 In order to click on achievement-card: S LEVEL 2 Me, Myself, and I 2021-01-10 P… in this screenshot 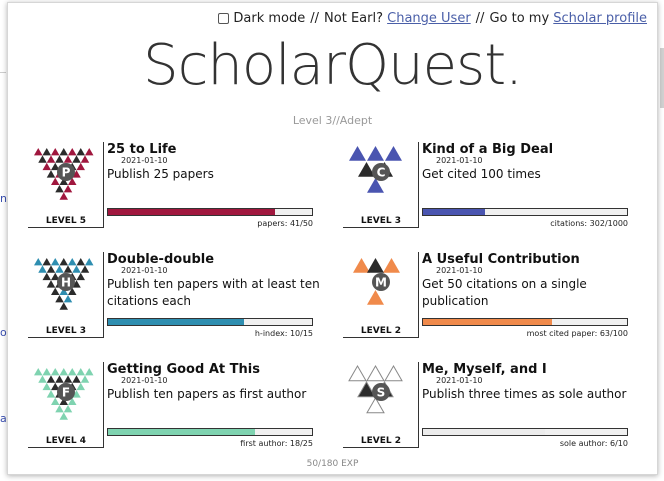, I will do `click(493, 408)`.